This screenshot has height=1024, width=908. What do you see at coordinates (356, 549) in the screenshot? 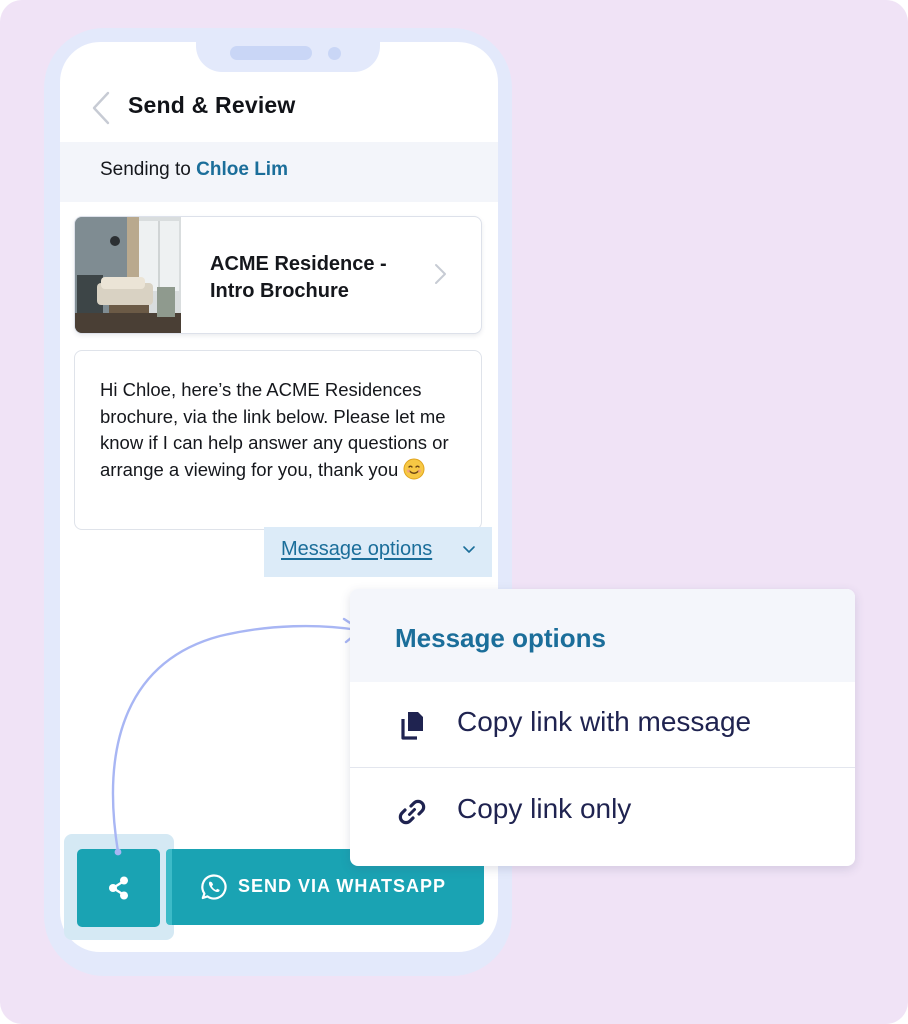
I see `message-options-label: Message options` at bounding box center [356, 549].